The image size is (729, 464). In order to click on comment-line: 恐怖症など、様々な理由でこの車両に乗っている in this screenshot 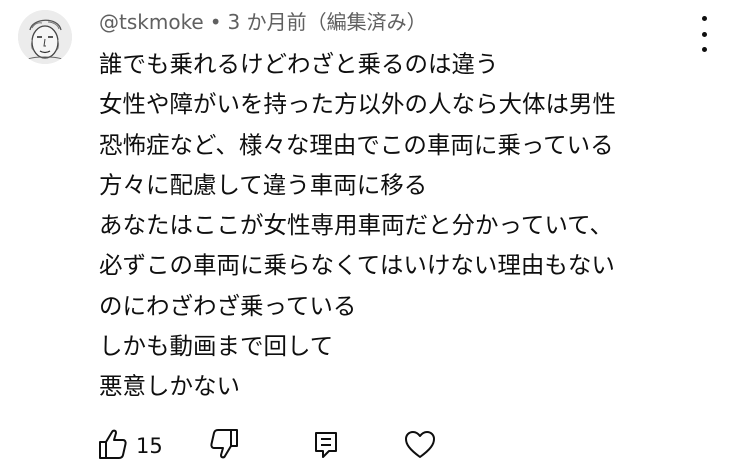, I will do `click(356, 144)`.